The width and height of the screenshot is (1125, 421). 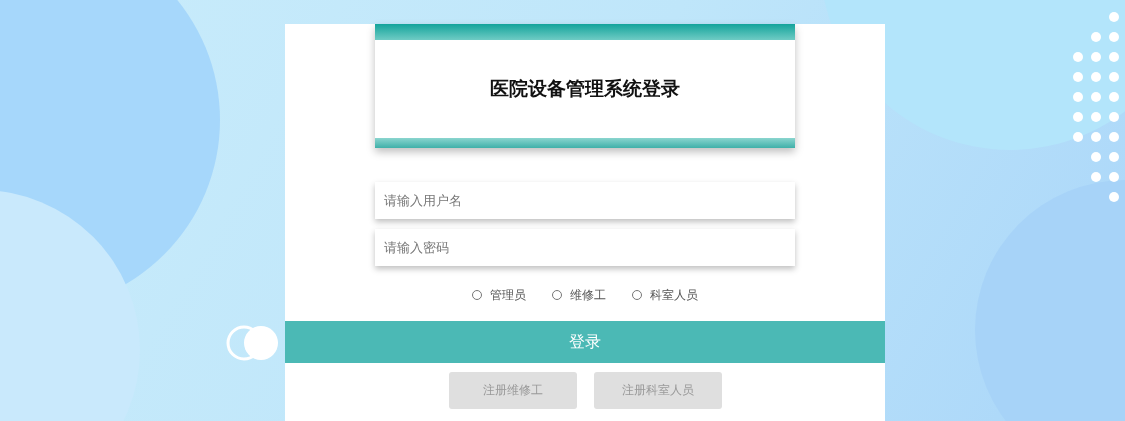 What do you see at coordinates (585, 200) in the screenshot?
I see `input-field: 请输入用户名` at bounding box center [585, 200].